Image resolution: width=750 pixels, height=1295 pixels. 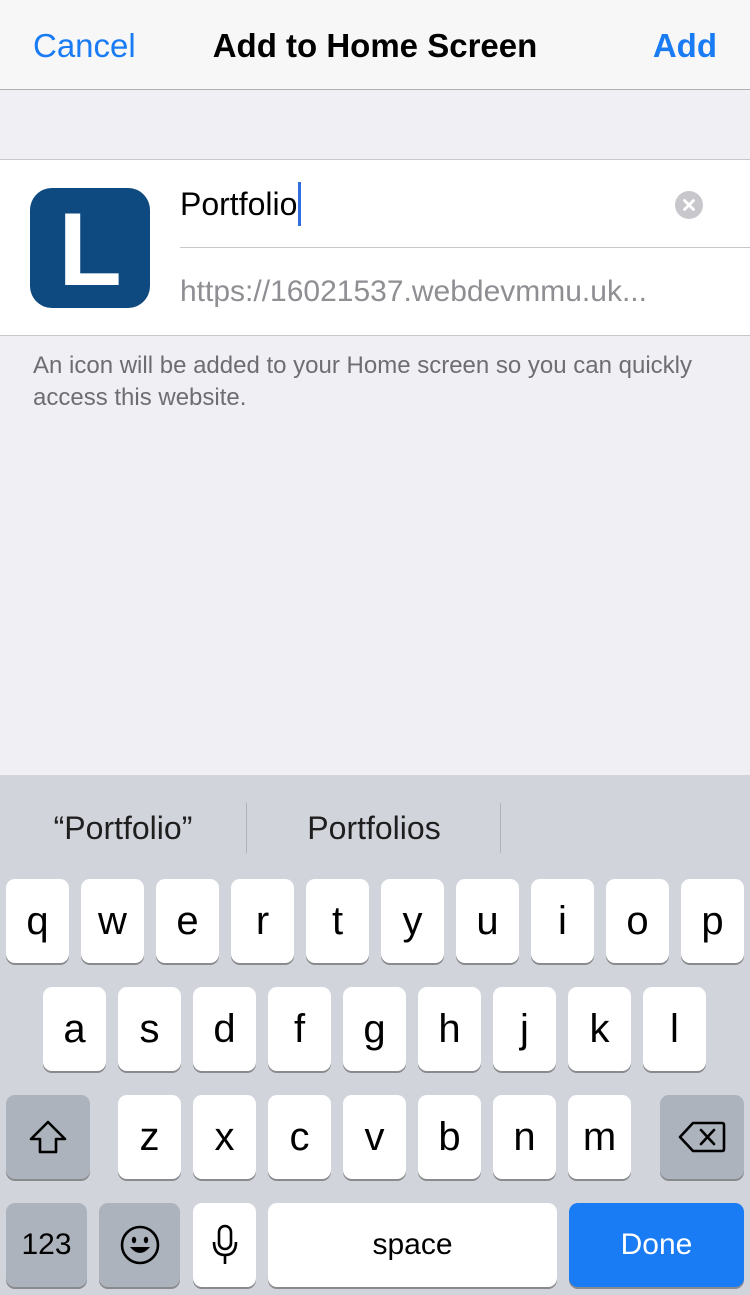 What do you see at coordinates (224, 1029) in the screenshot?
I see `key-d: d` at bounding box center [224, 1029].